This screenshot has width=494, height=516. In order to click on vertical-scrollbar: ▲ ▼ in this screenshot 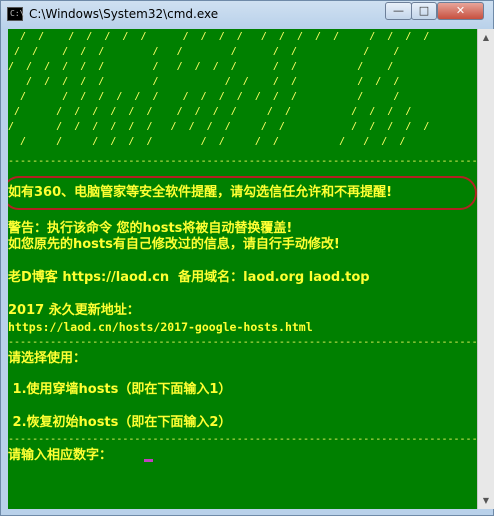, I will do `click(485, 269)`.